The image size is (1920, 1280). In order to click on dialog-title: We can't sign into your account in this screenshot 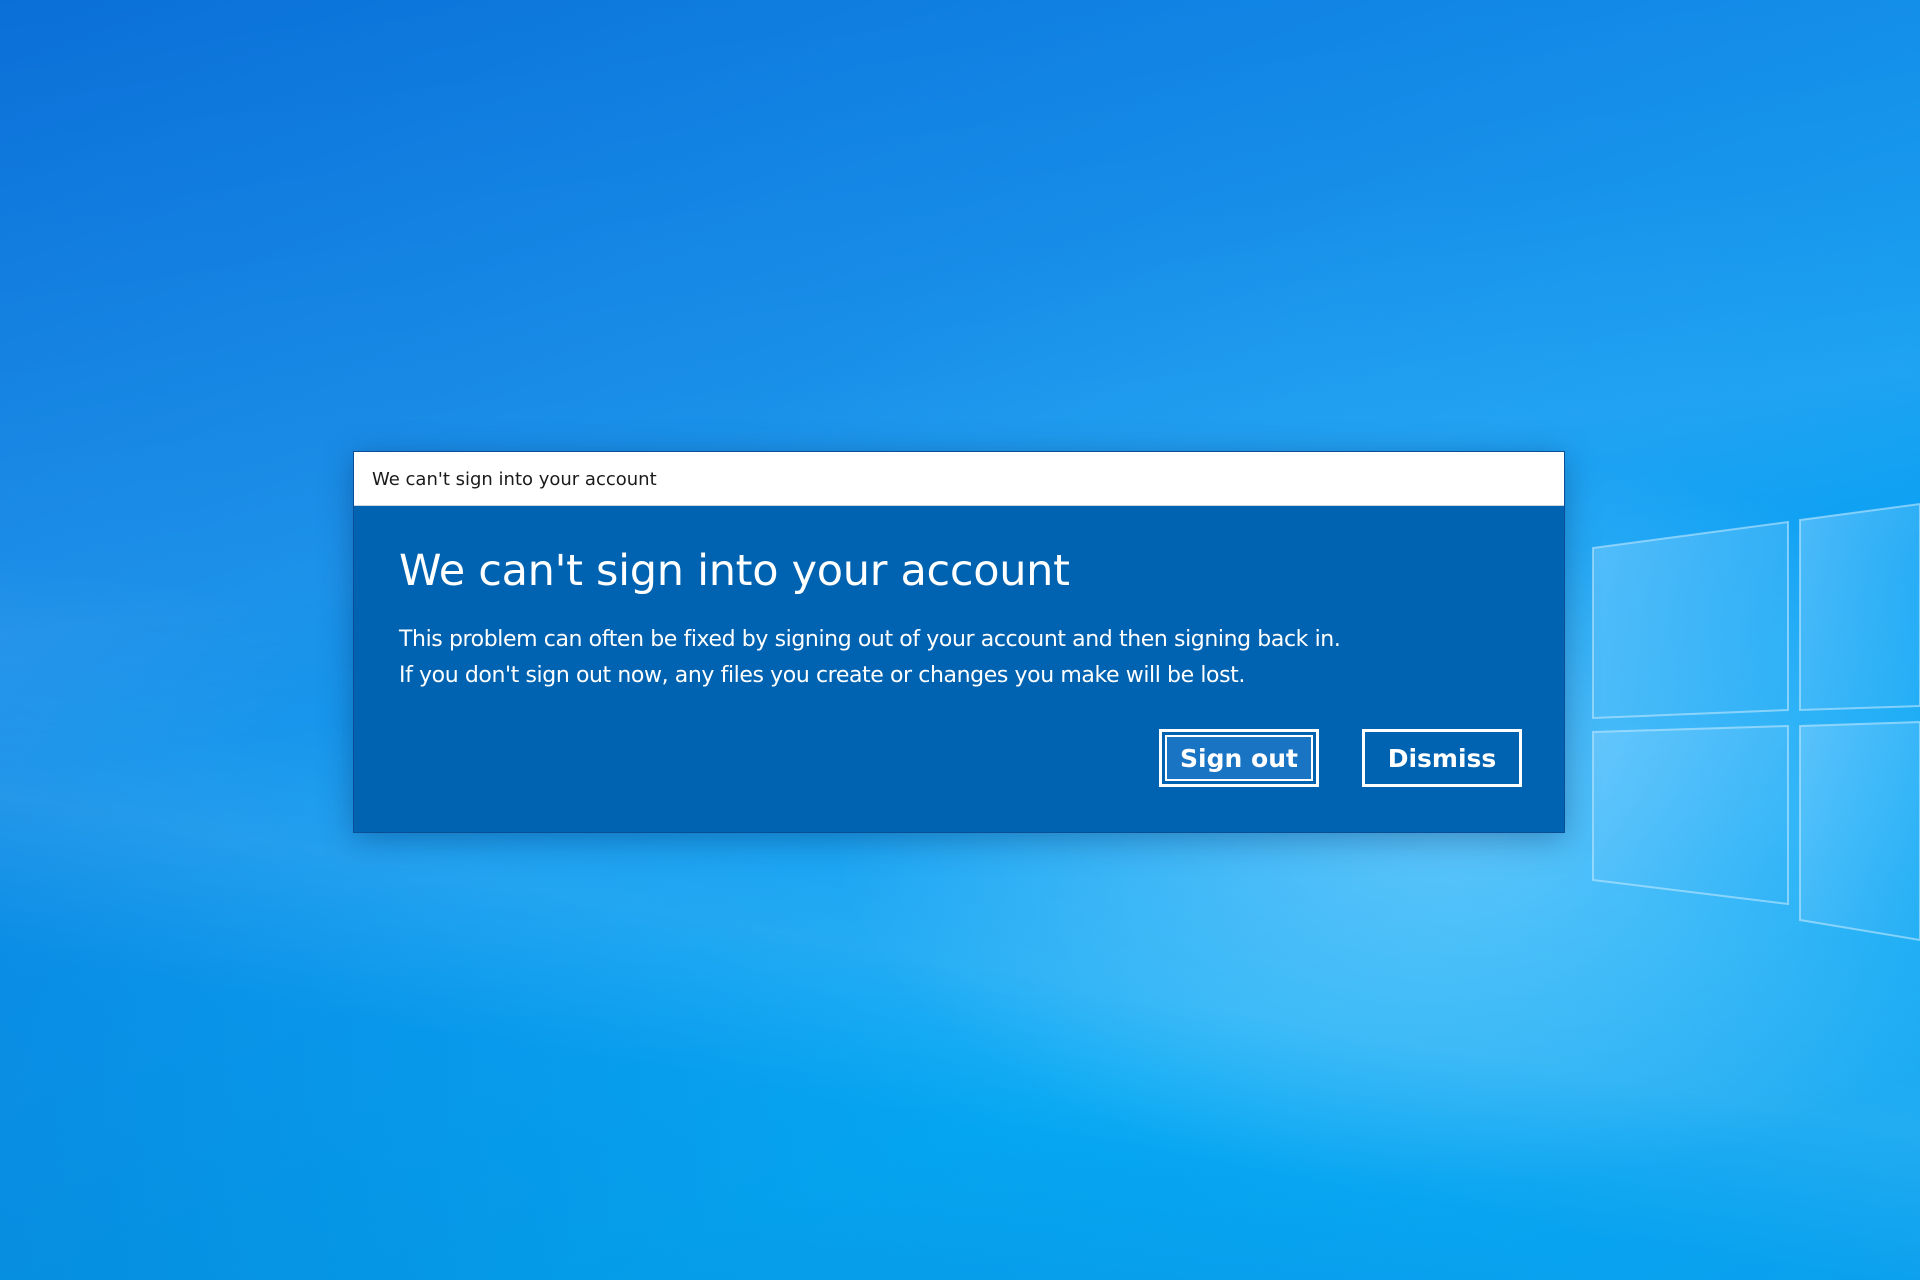, I will do `click(514, 479)`.